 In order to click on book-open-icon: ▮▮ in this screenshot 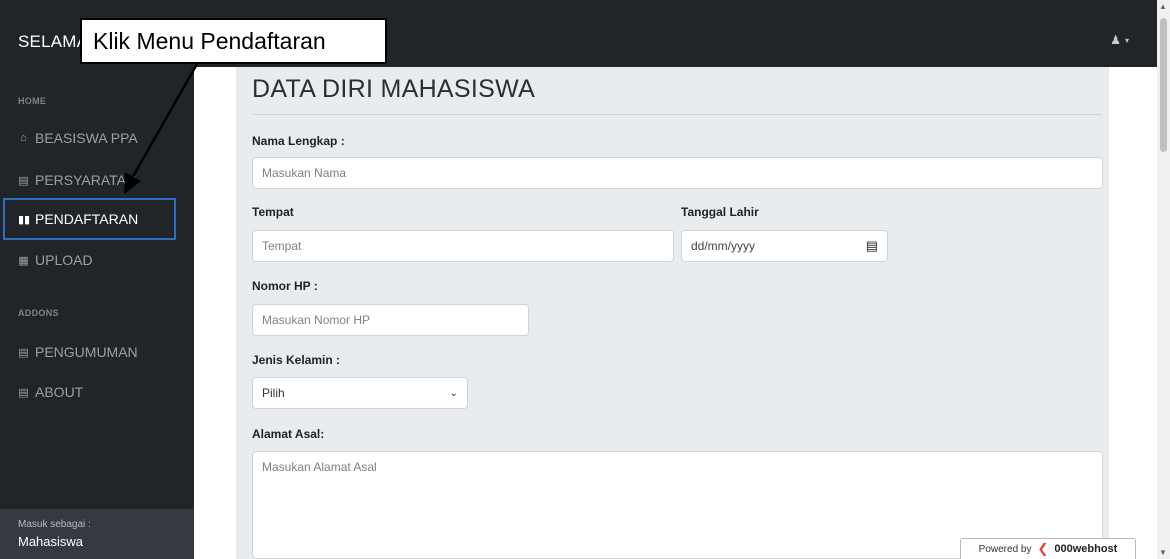, I will do `click(24, 219)`.